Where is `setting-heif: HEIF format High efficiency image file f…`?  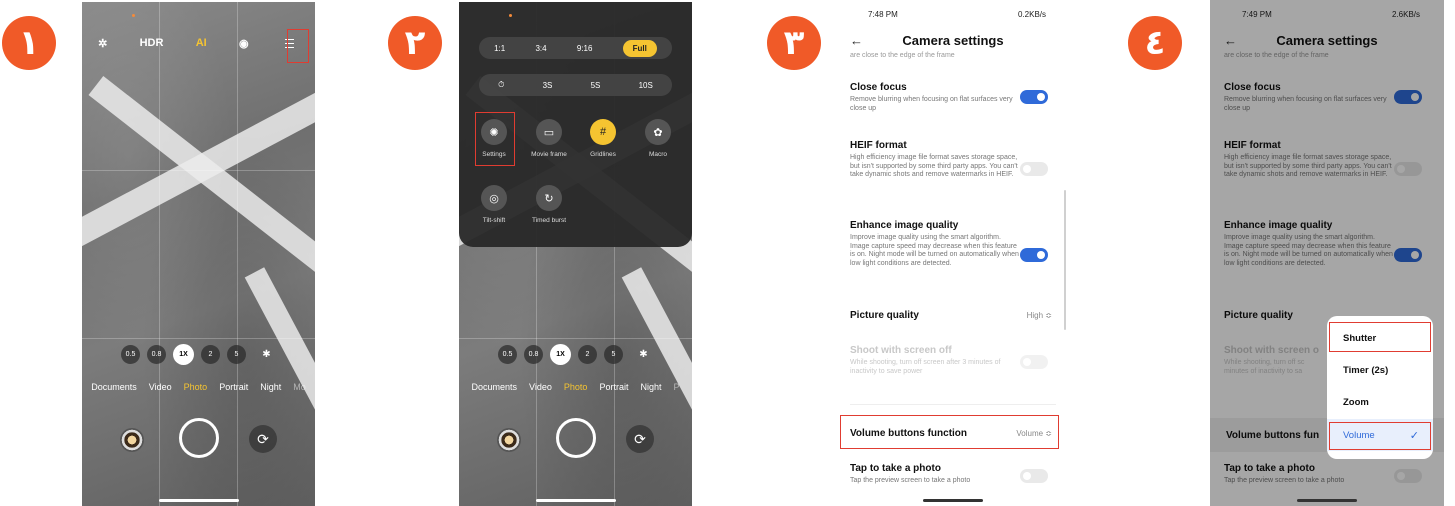
setting-heif: HEIF format High efficiency image file f… is located at coordinates (954, 160).